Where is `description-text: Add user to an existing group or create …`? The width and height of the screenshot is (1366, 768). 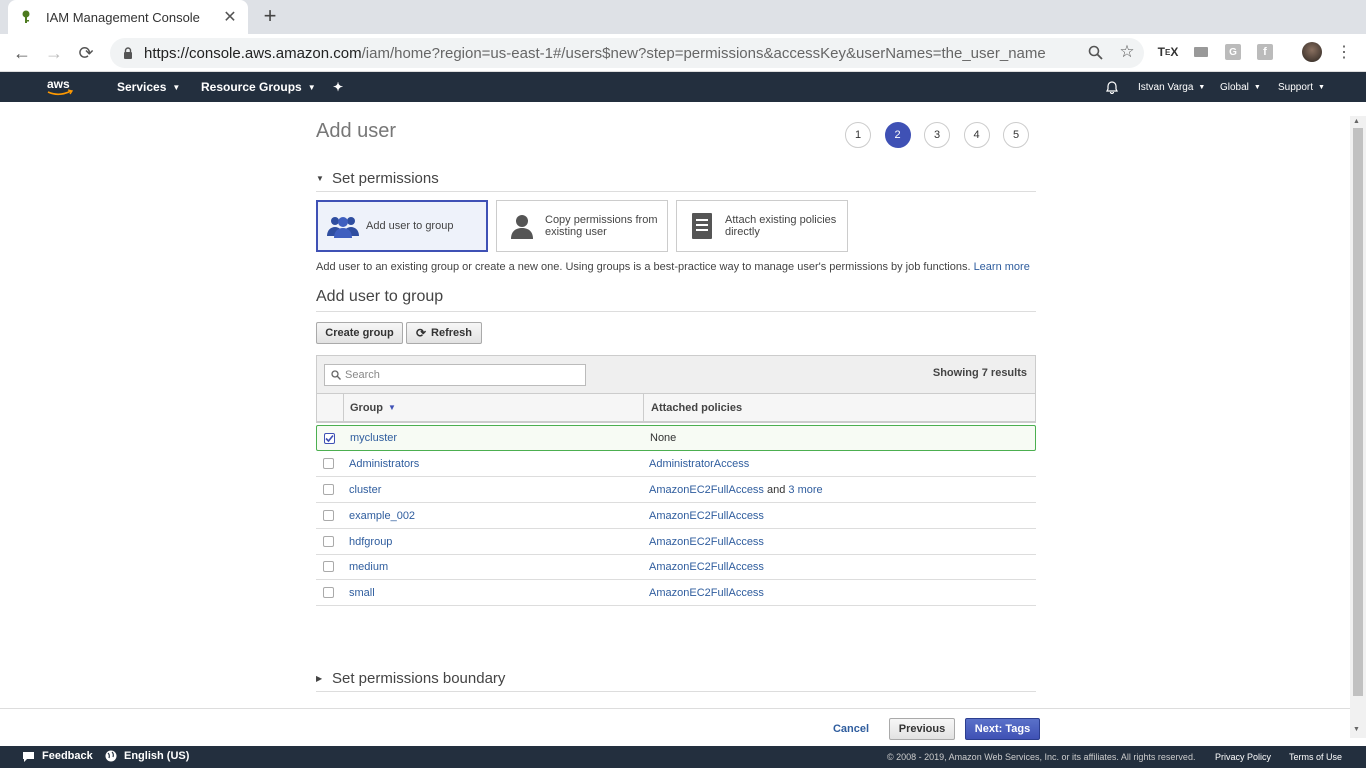
description-text: Add user to an existing group or create … is located at coordinates (643, 267).